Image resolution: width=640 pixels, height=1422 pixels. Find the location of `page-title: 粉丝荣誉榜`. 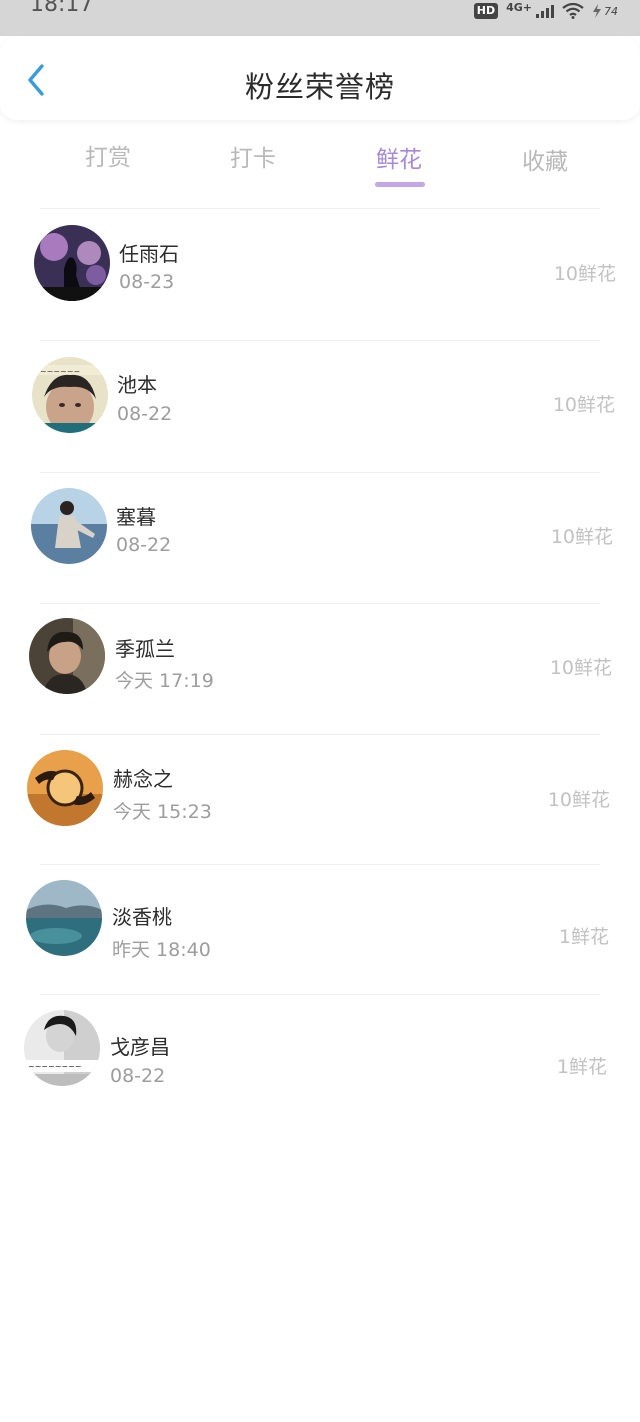

page-title: 粉丝荣誉榜 is located at coordinates (319, 87).